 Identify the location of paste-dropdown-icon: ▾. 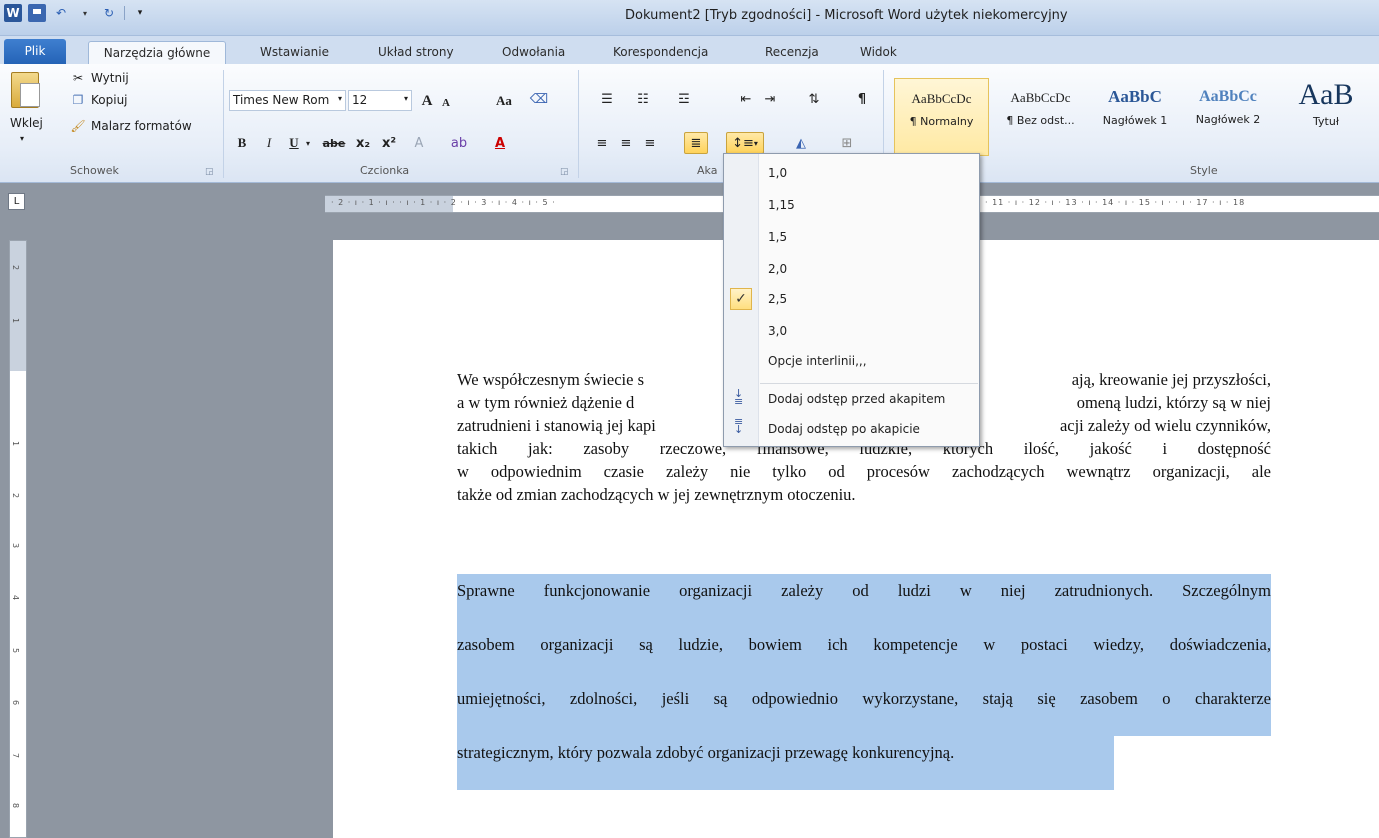
(22, 138).